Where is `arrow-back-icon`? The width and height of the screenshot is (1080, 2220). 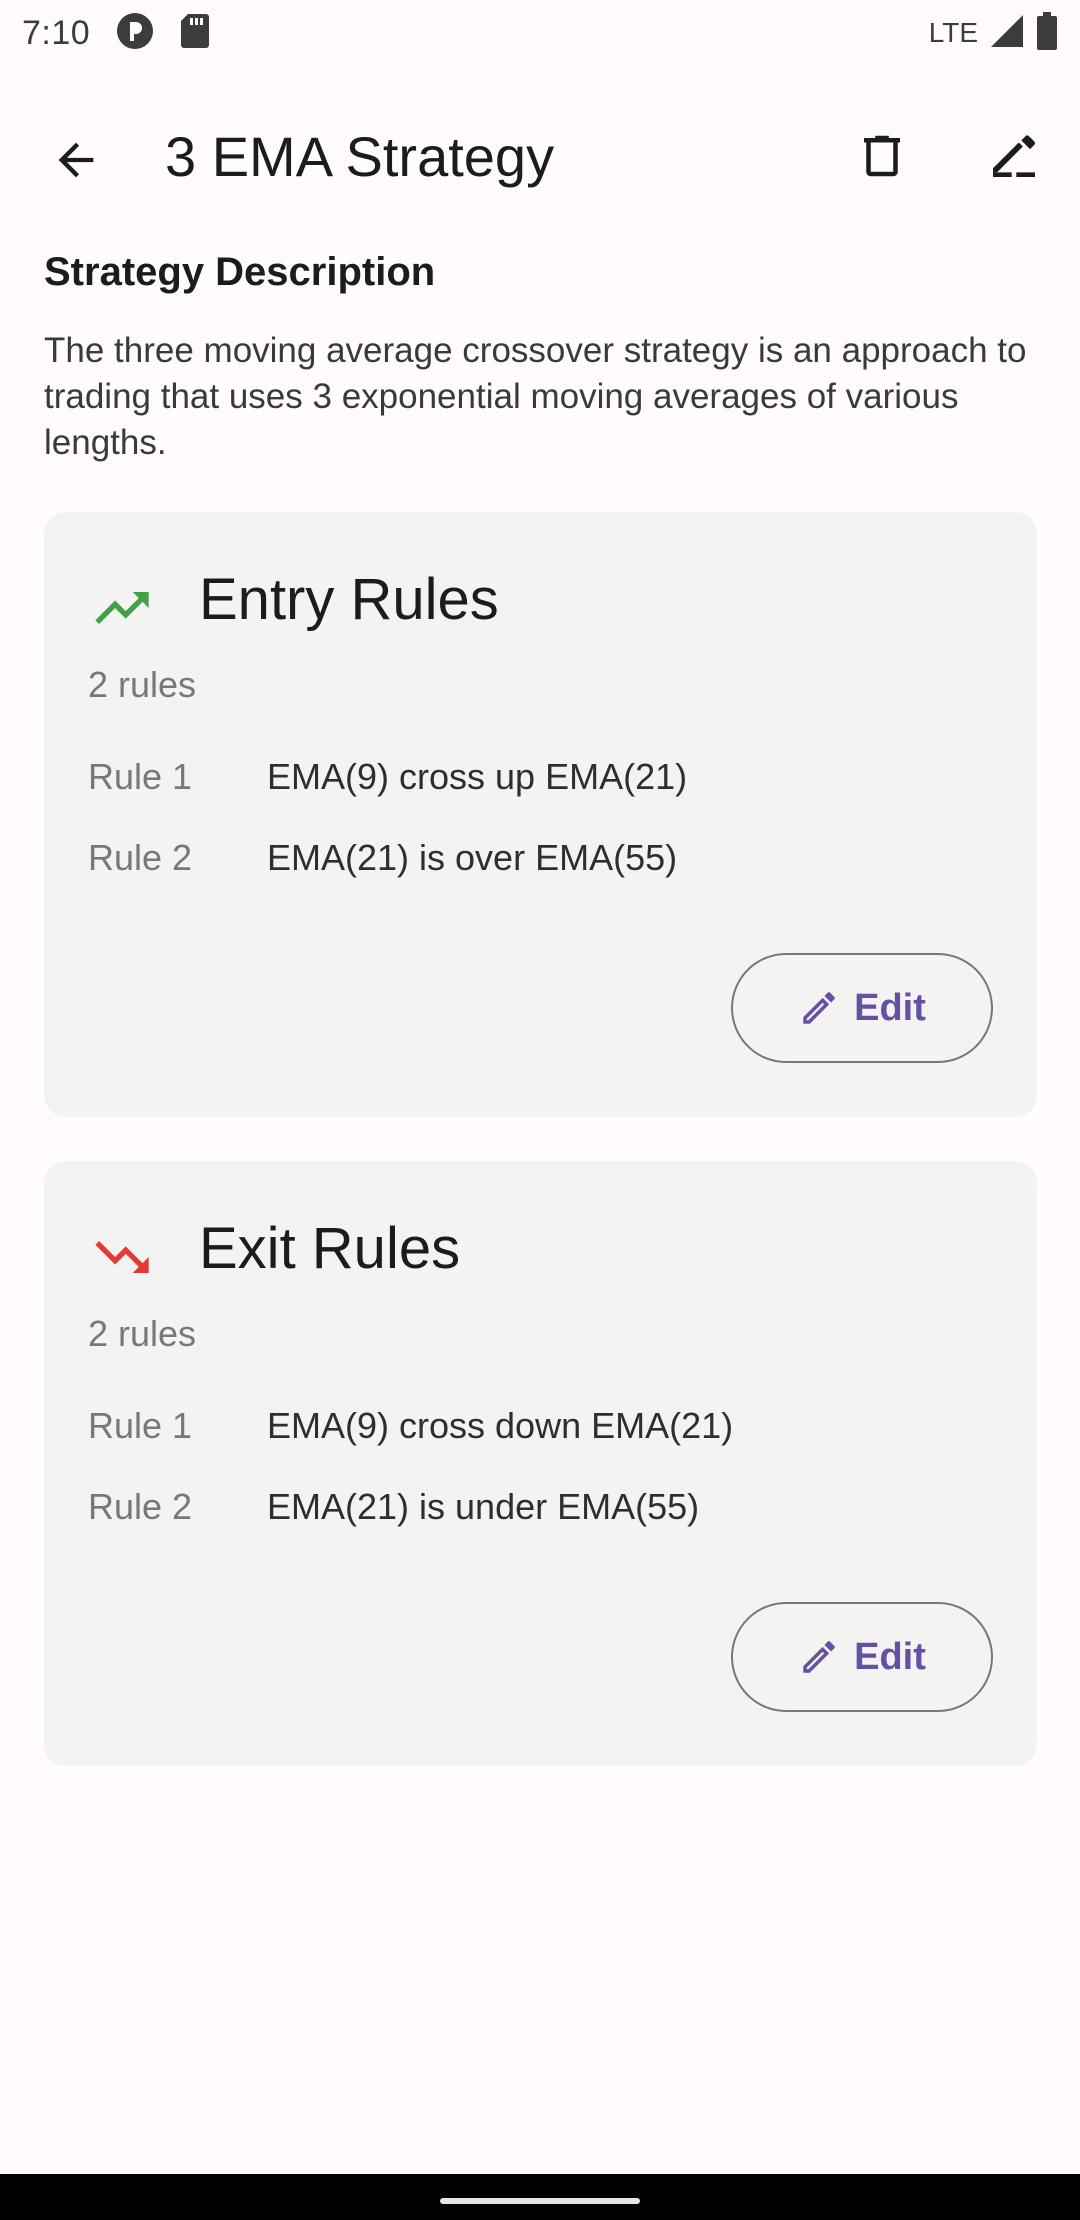 arrow-back-icon is located at coordinates (76, 160).